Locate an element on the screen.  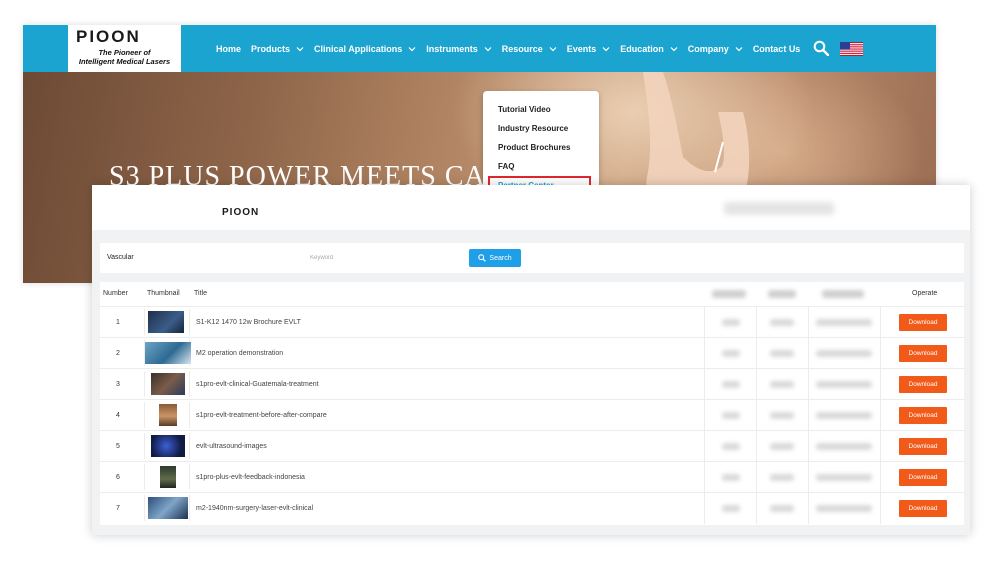
logo-tagline-line1: The Pioneer of is located at coordinates (124, 52).